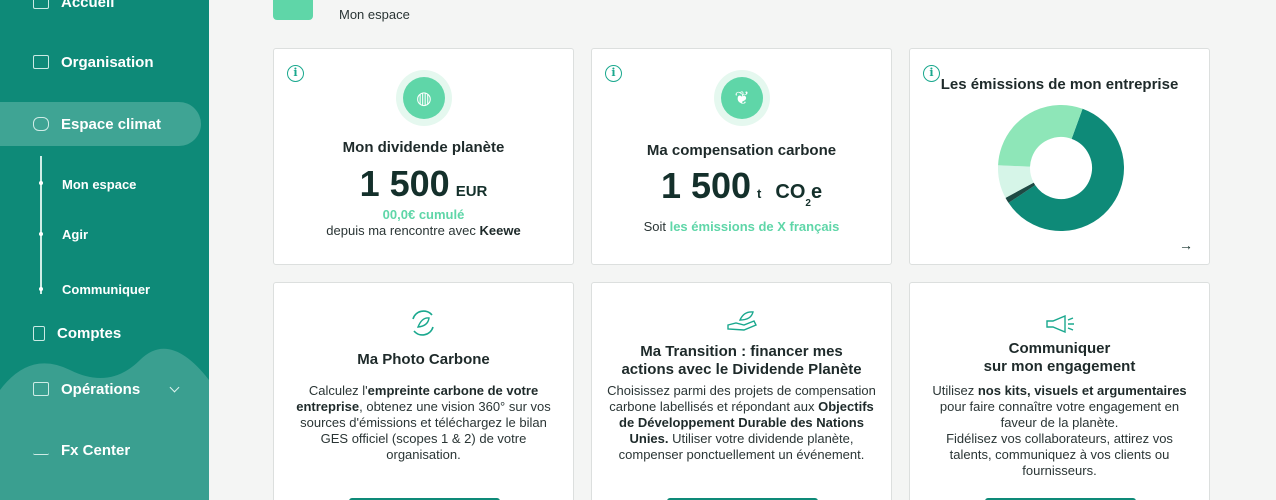 The image size is (1276, 500). What do you see at coordinates (741, 369) in the screenshot?
I see `card-title-line2: actions avec le Dividende Planète` at bounding box center [741, 369].